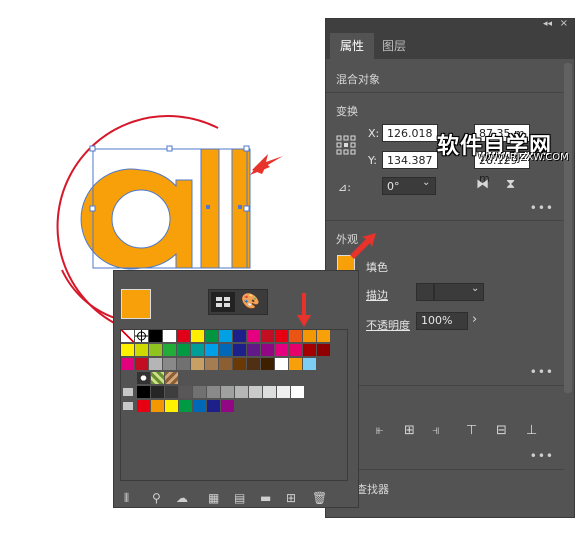  I want to click on align-bottom-icon: ⊥, so click(531, 430).